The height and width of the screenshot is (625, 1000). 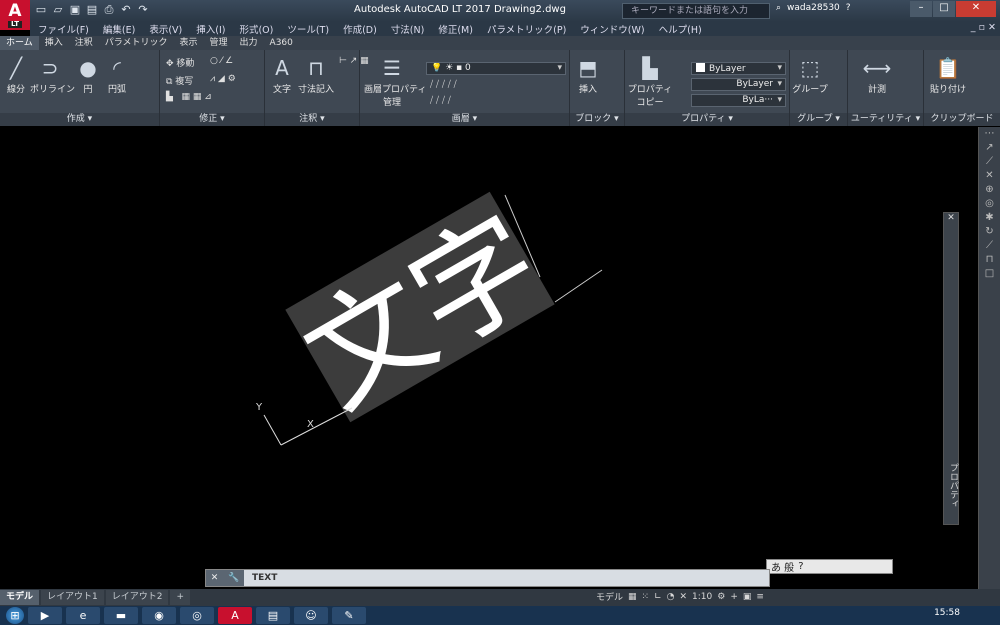 I want to click on tab-layout2: レイアウト2, so click(x=137, y=597).